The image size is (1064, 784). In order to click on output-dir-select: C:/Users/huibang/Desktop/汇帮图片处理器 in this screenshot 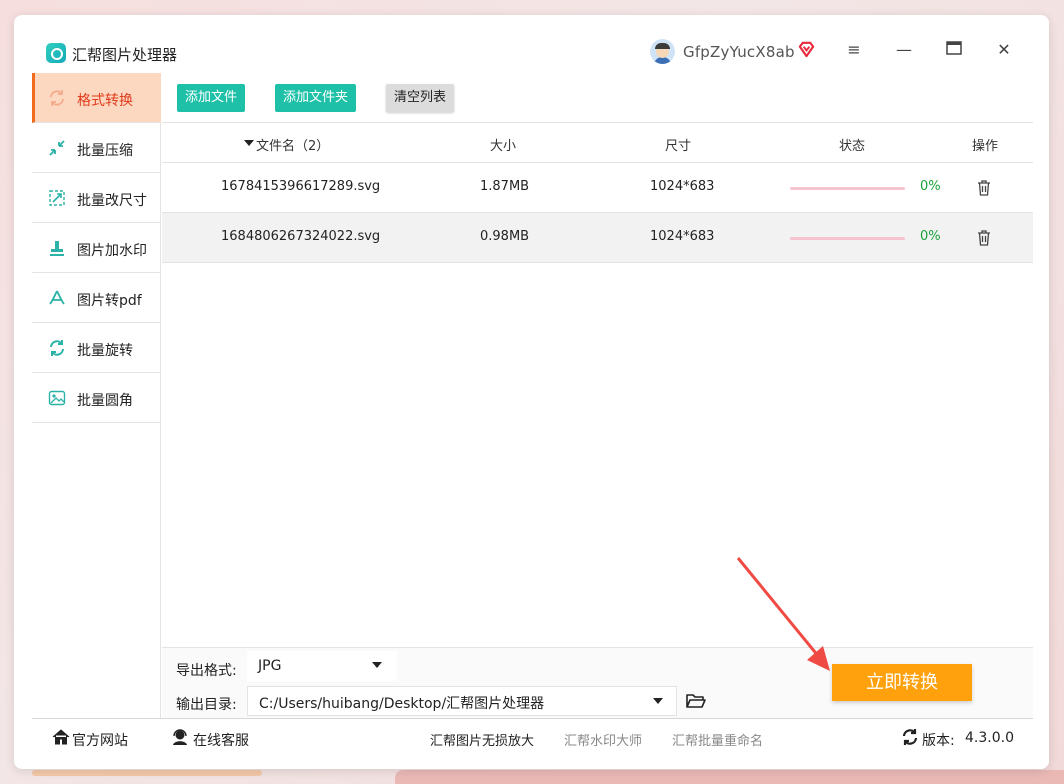, I will do `click(462, 701)`.